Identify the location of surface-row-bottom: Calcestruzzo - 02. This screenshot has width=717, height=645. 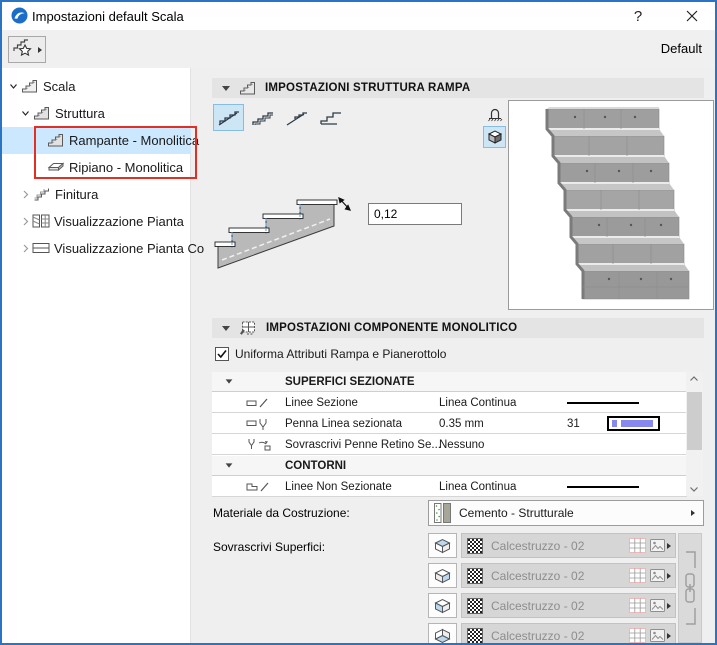
(358, 633).